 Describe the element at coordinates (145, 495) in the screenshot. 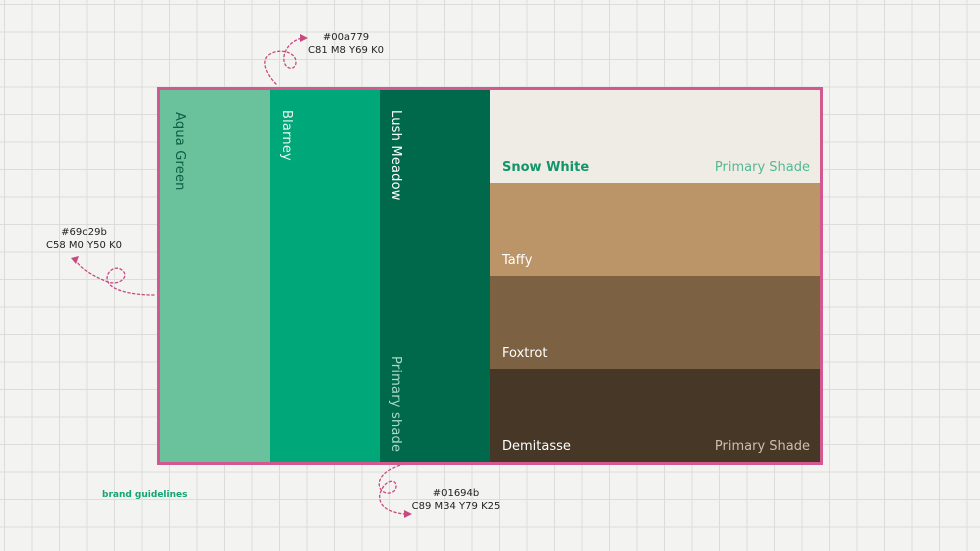

I see `brand-guidelines-footer: brand guidelines` at that location.